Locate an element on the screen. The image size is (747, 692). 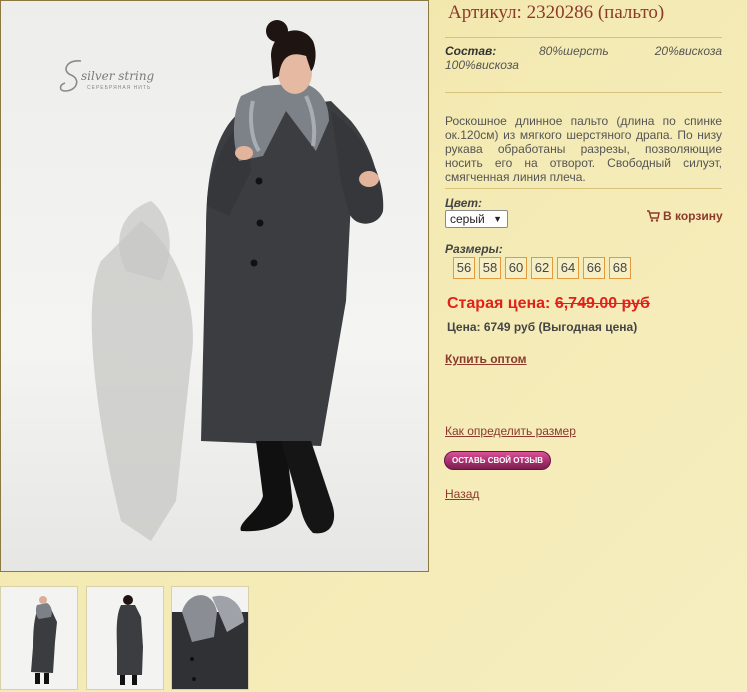
current-price: Цена: 6749 руб (Выгодная цена) is located at coordinates (542, 327).